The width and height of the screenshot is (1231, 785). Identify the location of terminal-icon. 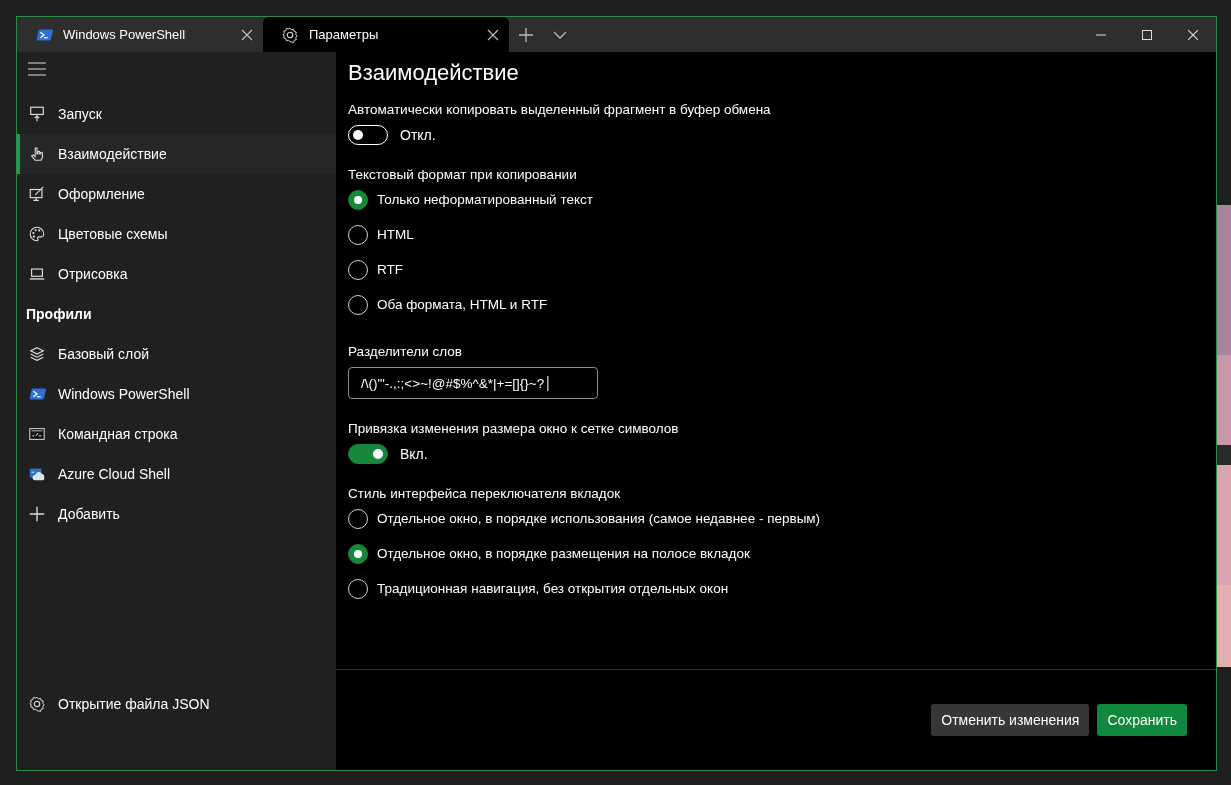
(37, 434).